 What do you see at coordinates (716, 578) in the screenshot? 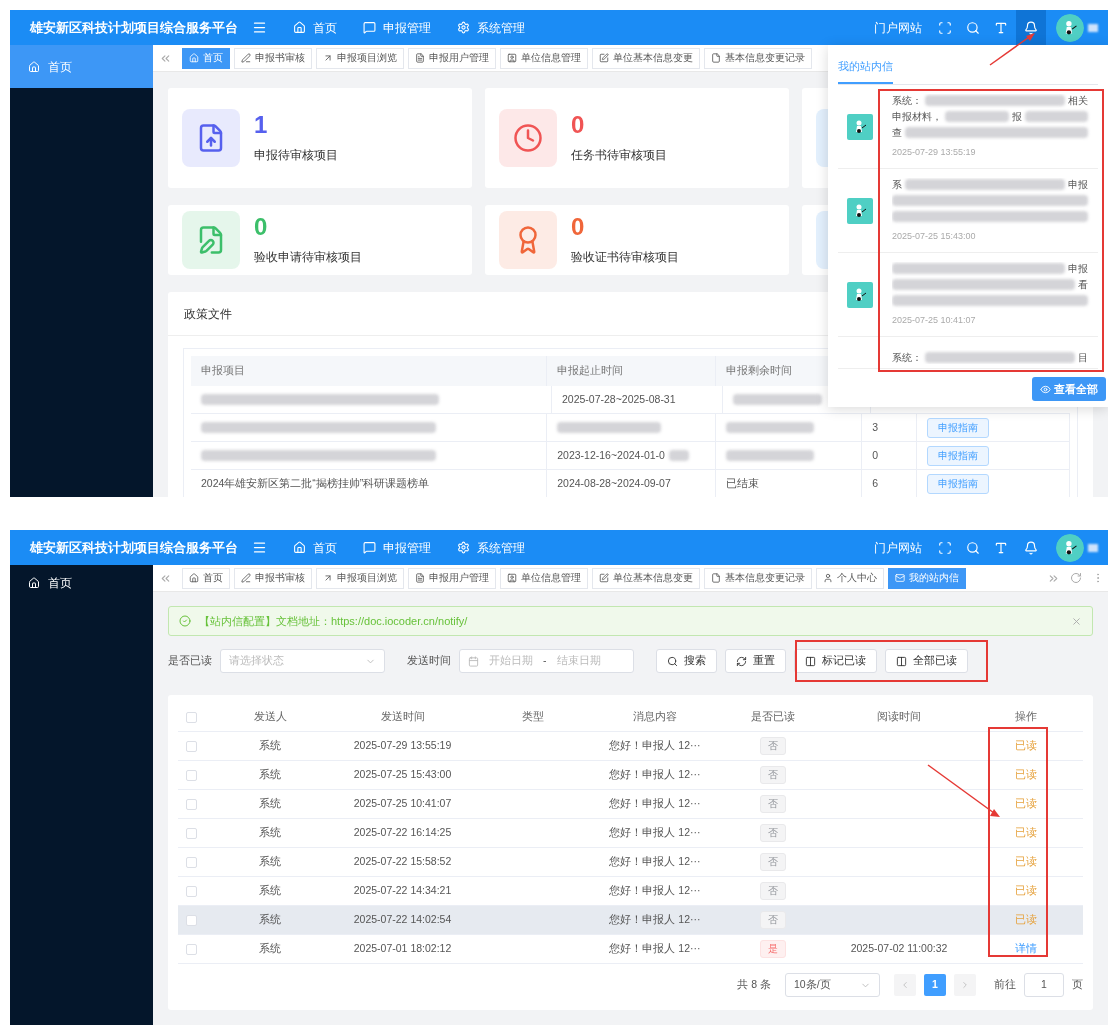
I see `file-icon` at bounding box center [716, 578].